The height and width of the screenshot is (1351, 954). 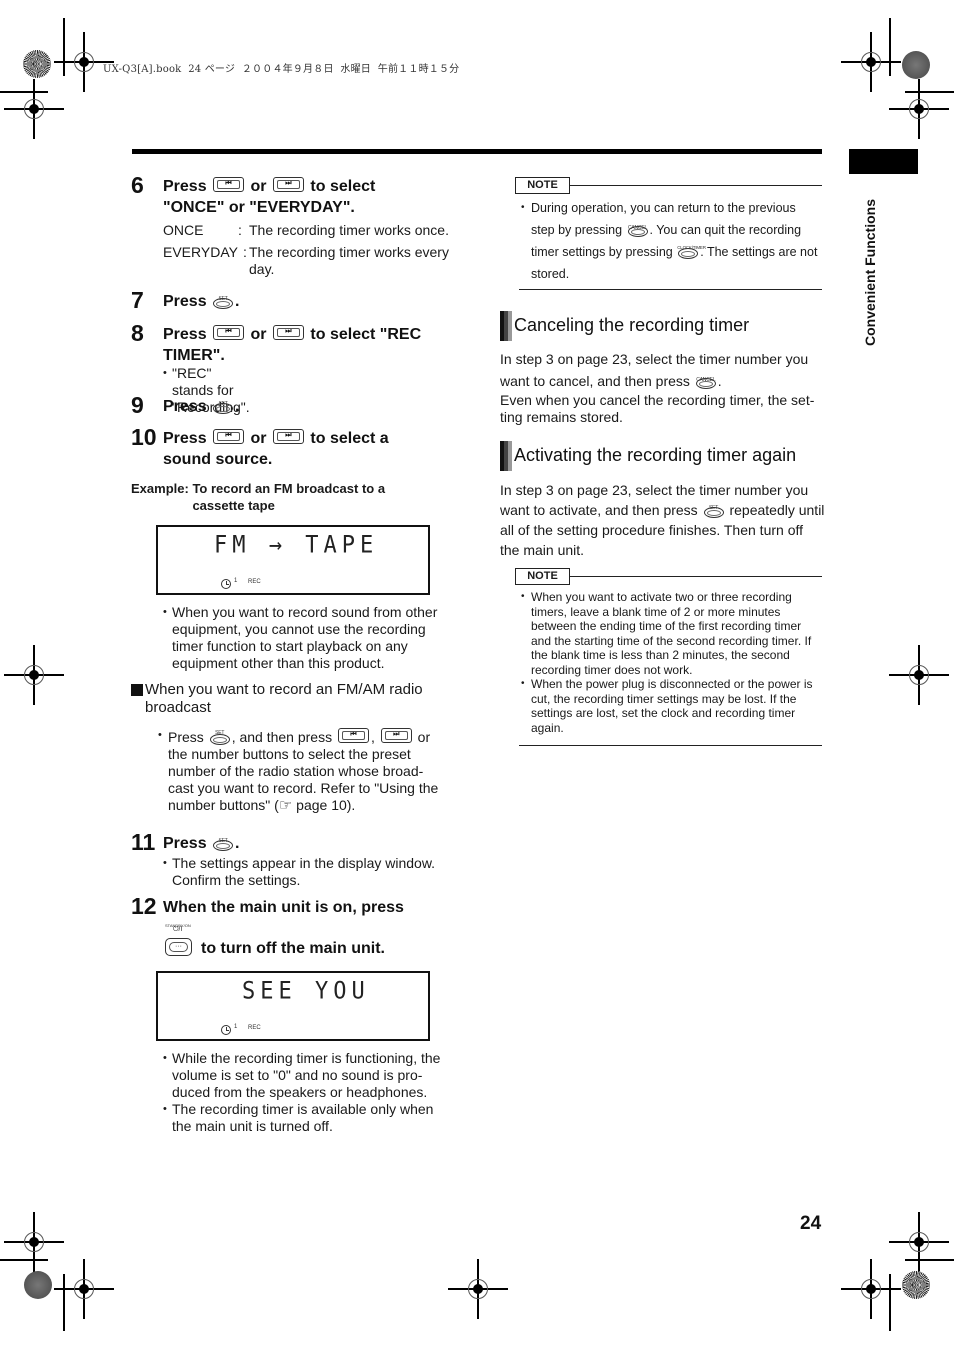 What do you see at coordinates (293, 948) in the screenshot?
I see `step-instruction-cont: to turn off the main unit.` at bounding box center [293, 948].